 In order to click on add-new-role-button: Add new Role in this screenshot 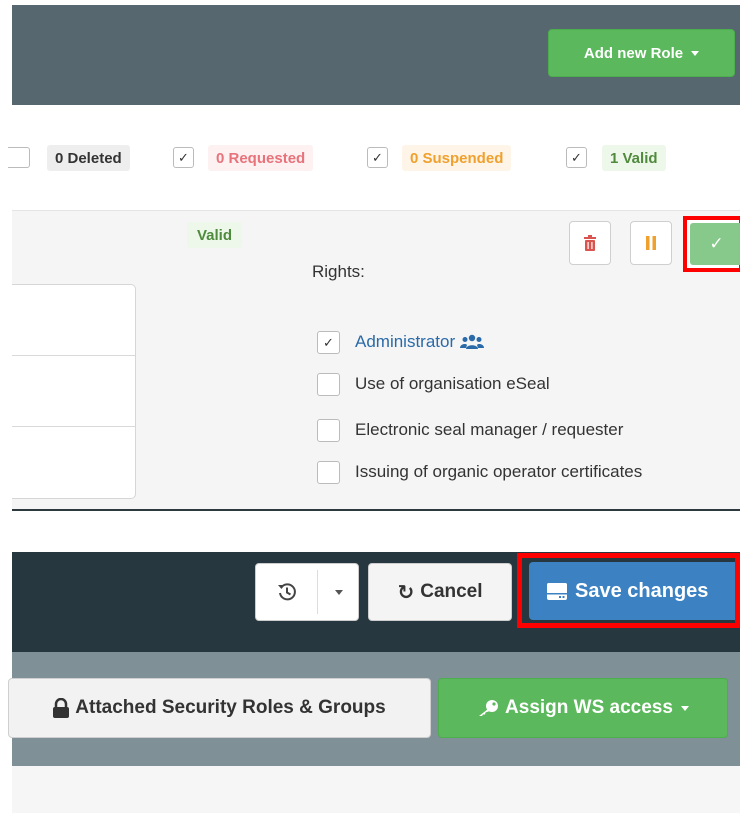, I will do `click(641, 53)`.